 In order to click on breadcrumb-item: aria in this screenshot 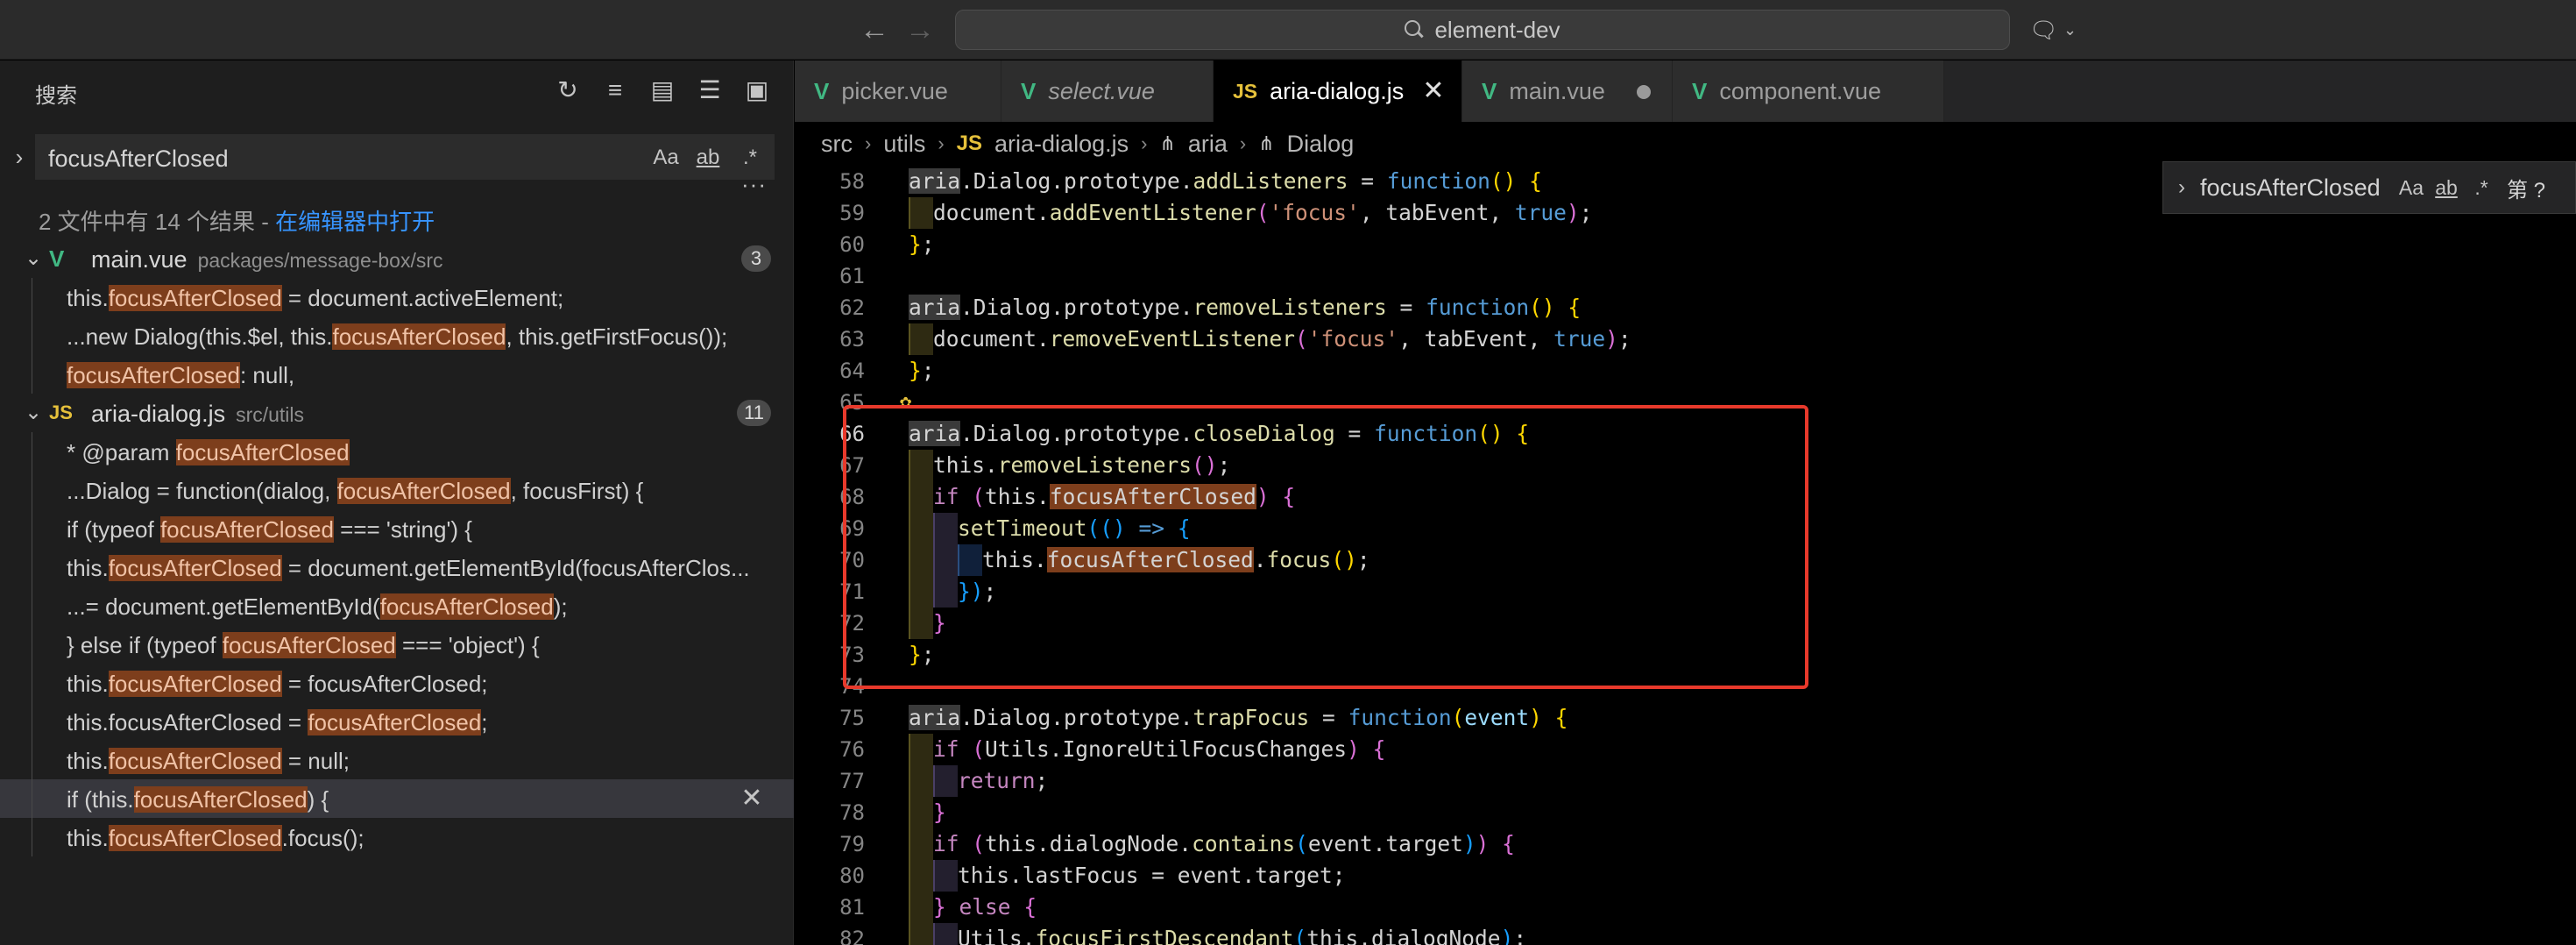, I will do `click(1208, 144)`.